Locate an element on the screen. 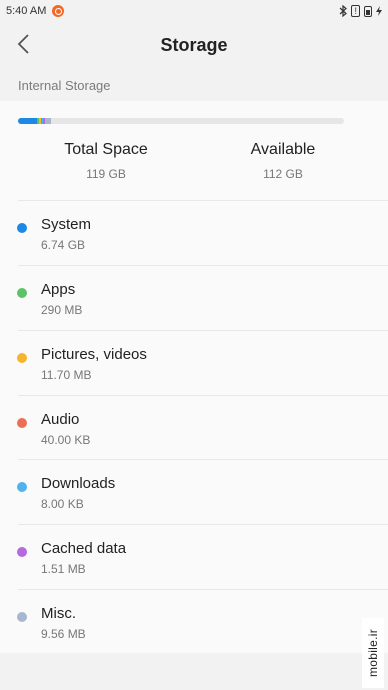  cached-color-dot is located at coordinates (22, 552).